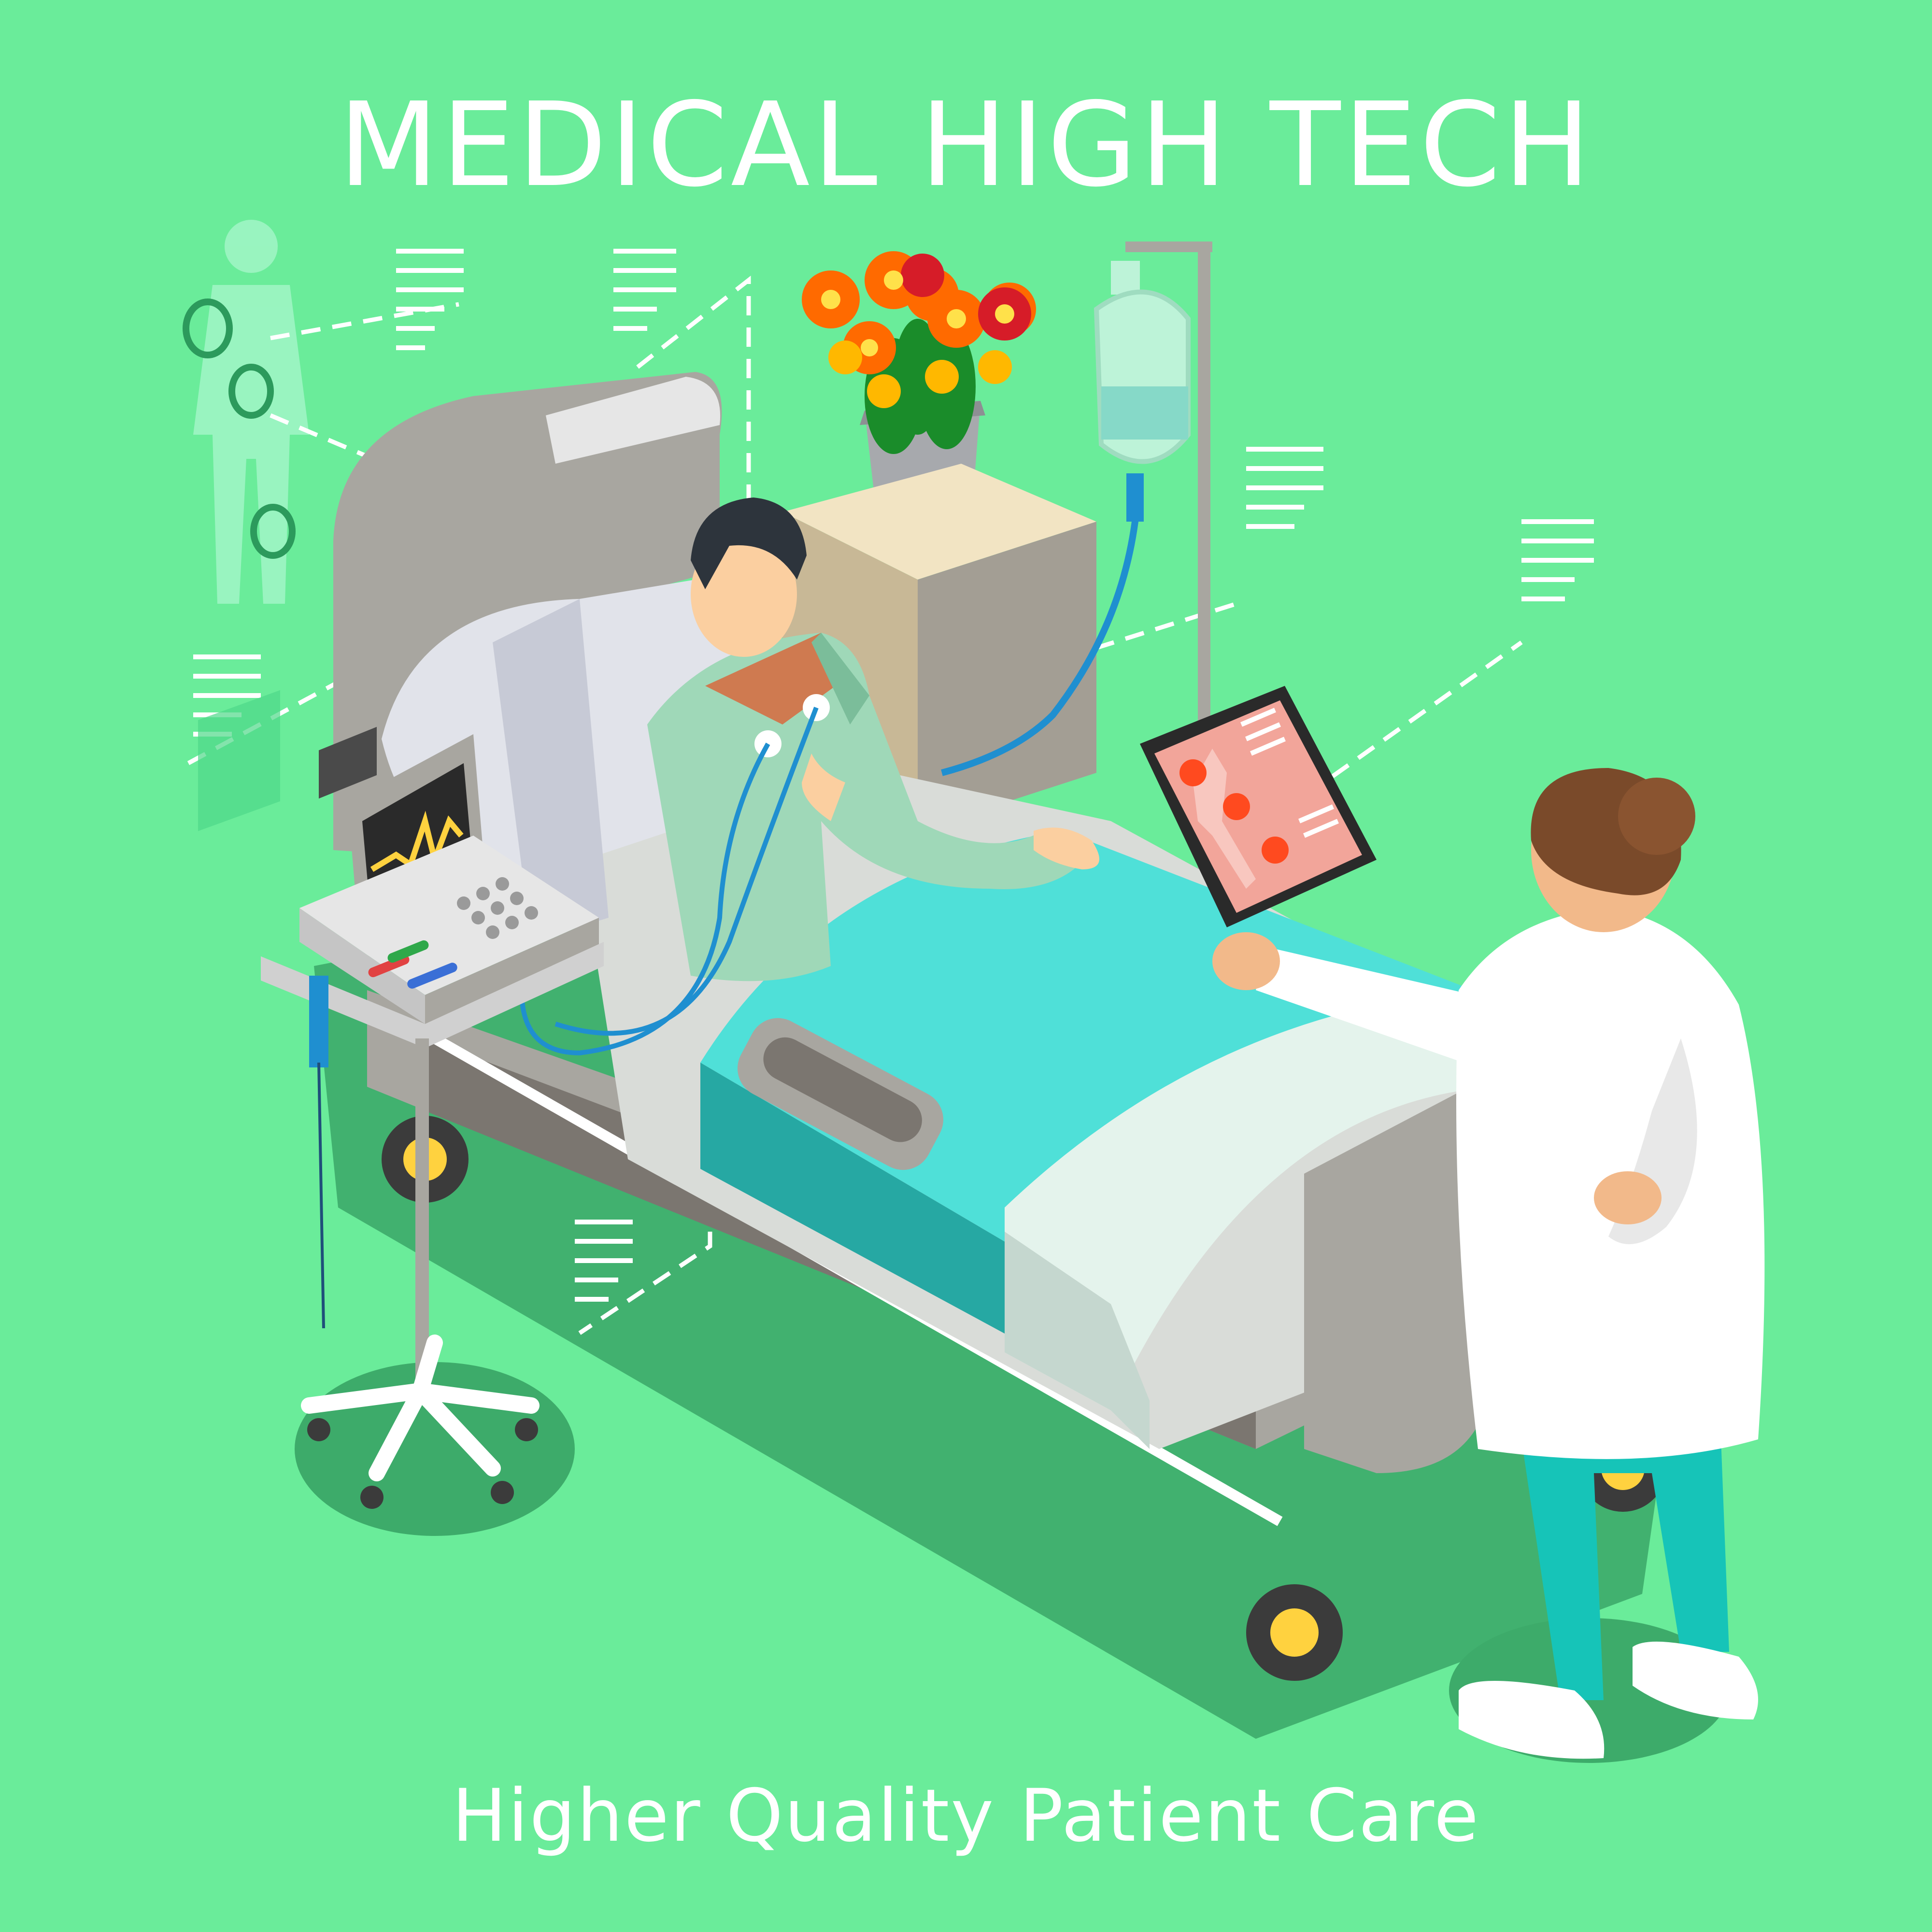 The width and height of the screenshot is (1932, 1932). I want to click on page-subtitle: Higher Quality Patient Care, so click(966, 1816).